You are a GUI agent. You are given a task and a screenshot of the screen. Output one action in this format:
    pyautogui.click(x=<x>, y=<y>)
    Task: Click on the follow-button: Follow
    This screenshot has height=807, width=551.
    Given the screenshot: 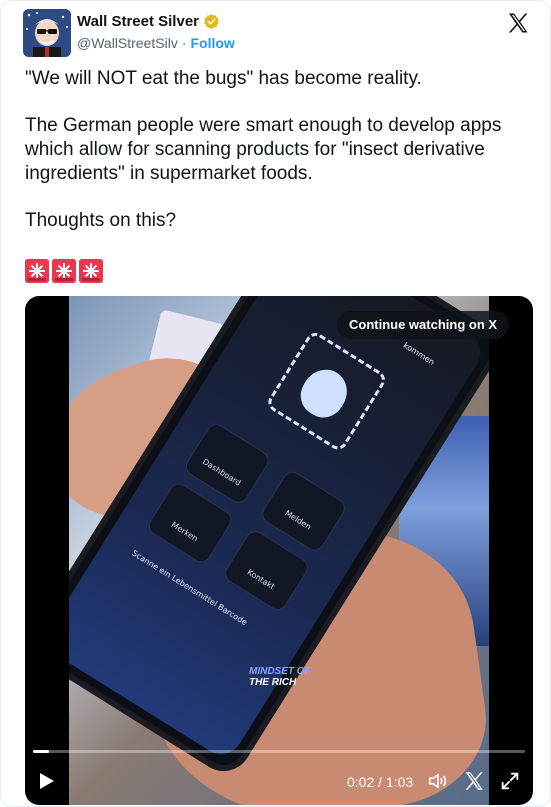 What is the action you would take?
    pyautogui.click(x=213, y=43)
    